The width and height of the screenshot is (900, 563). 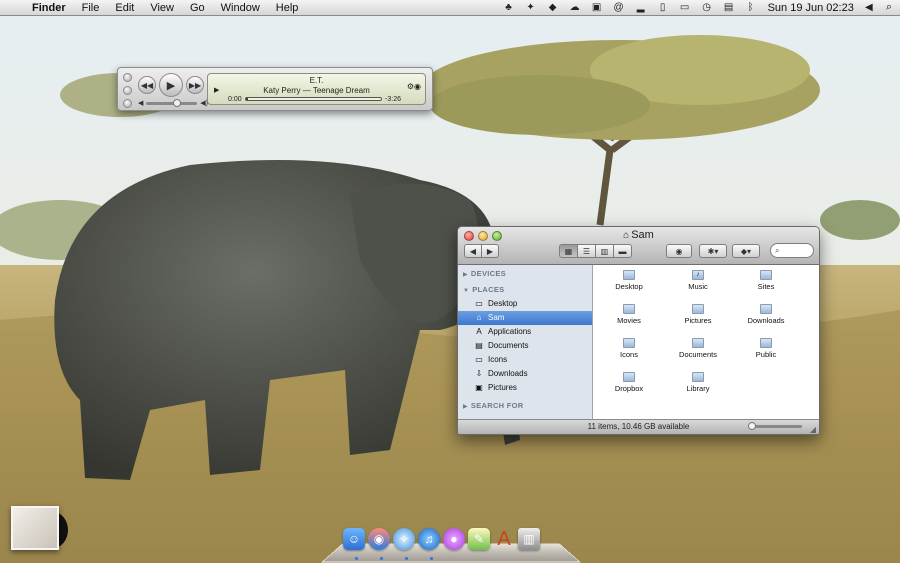 I want to click on sidebar-item-sam: ⌂ Sam, so click(x=525, y=318).